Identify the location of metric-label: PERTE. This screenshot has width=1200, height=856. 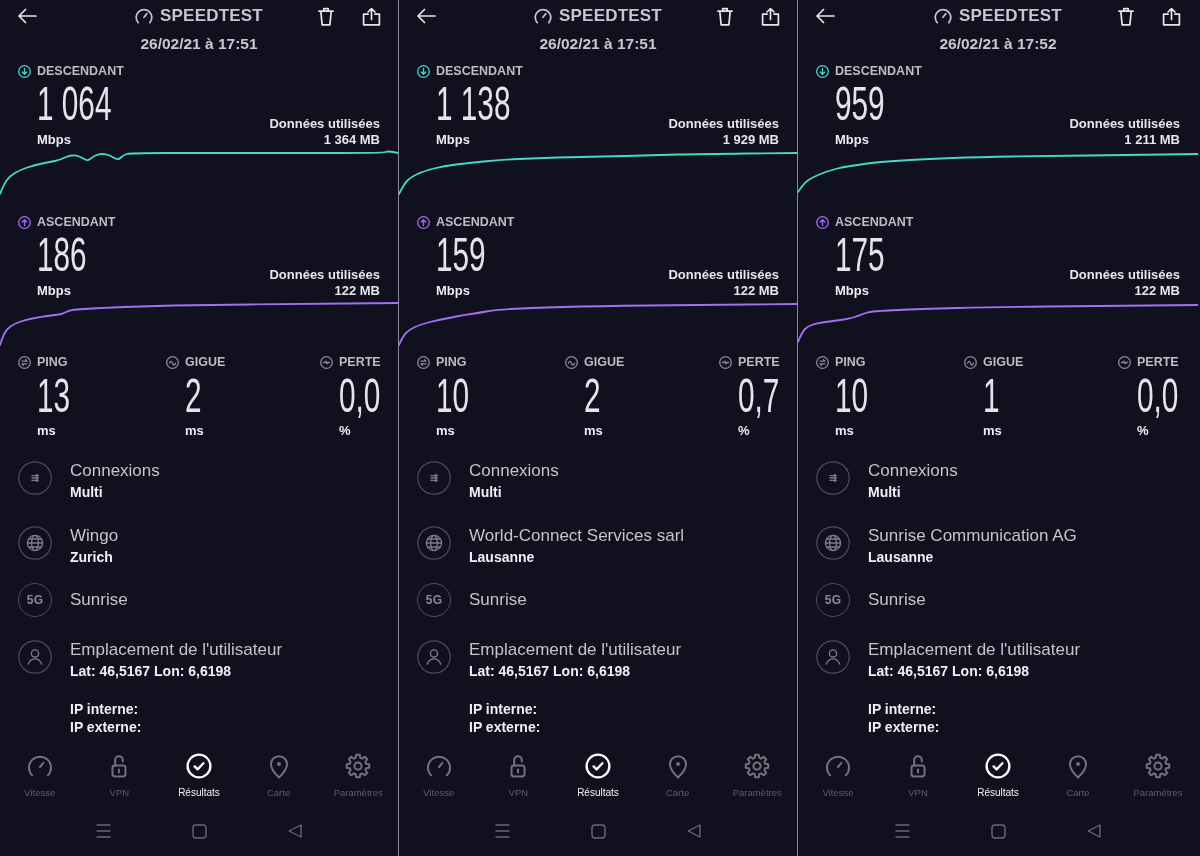
(1158, 362).